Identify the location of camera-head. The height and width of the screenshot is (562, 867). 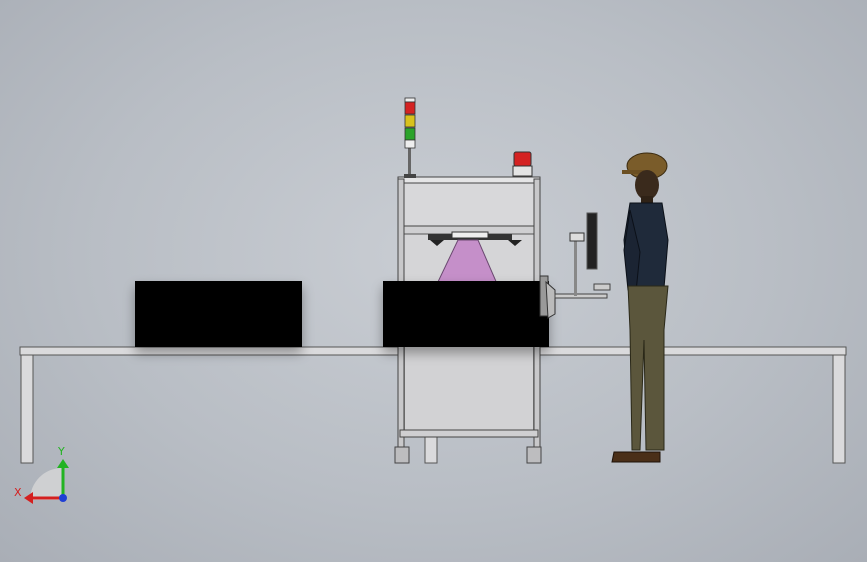
(470, 235).